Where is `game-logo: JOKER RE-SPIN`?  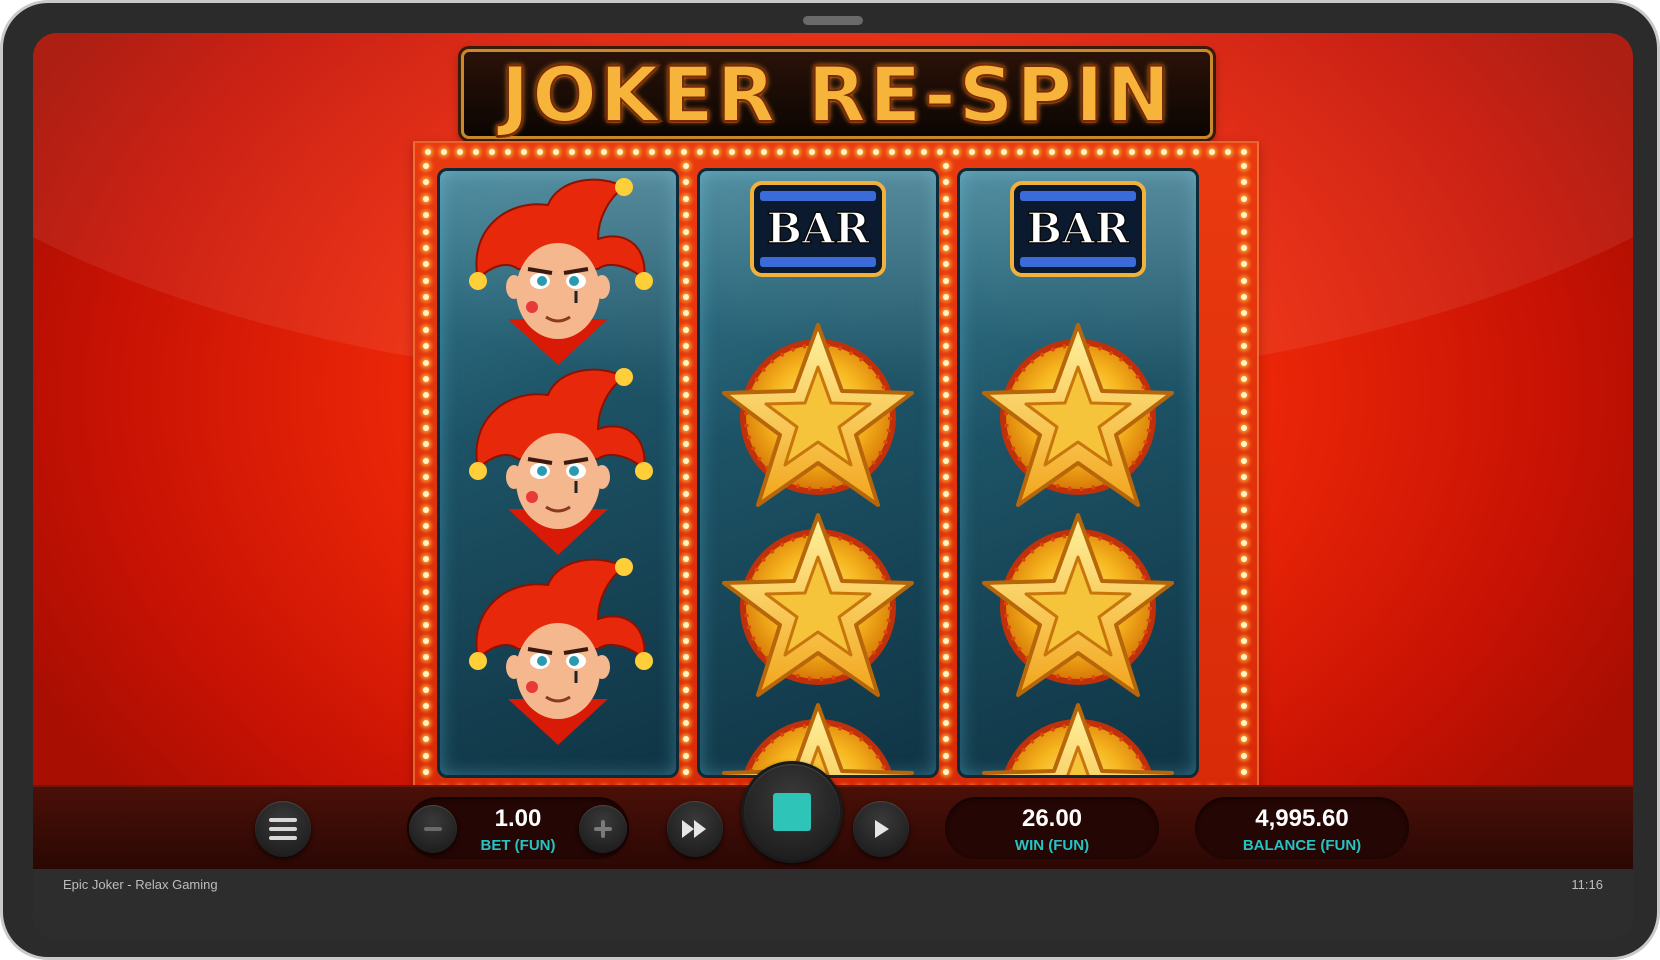
game-logo: JOKER RE-SPIN is located at coordinates (837, 94).